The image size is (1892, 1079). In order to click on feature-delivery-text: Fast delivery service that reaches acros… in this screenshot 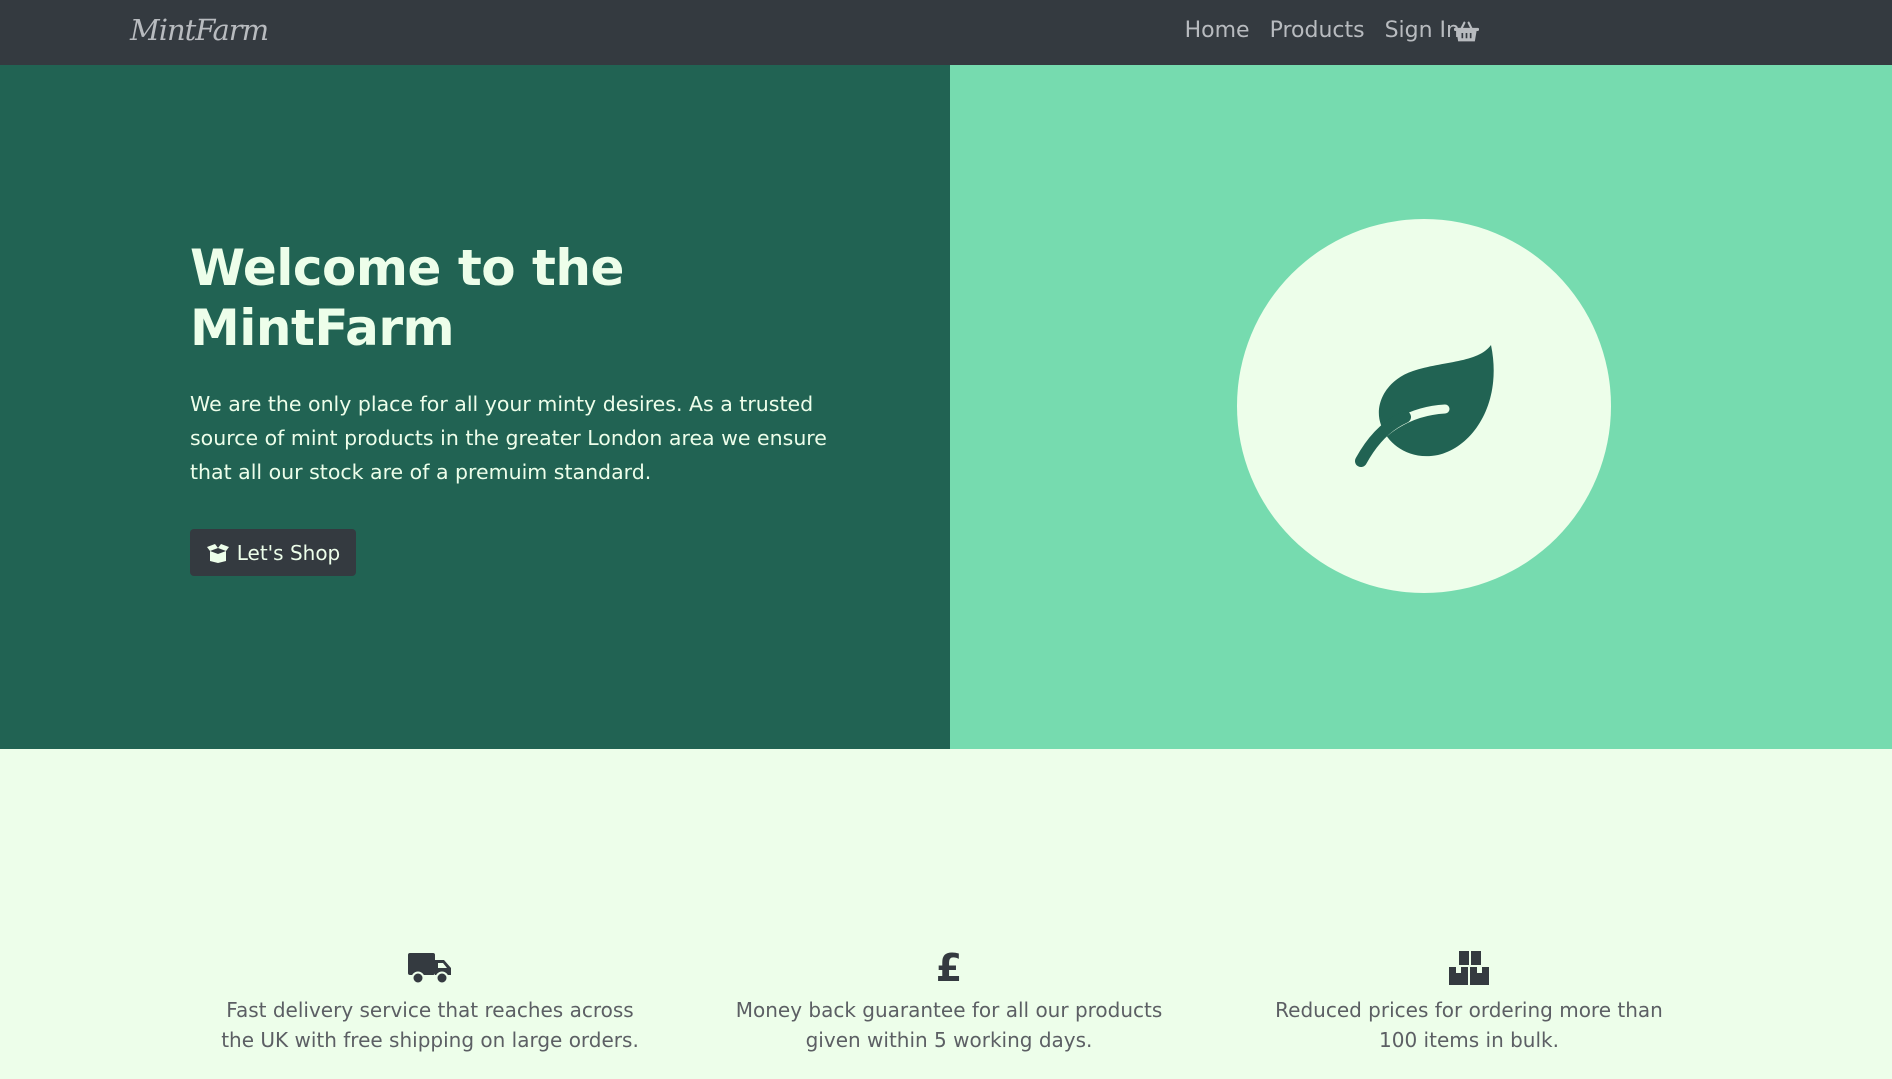, I will do `click(430, 1025)`.